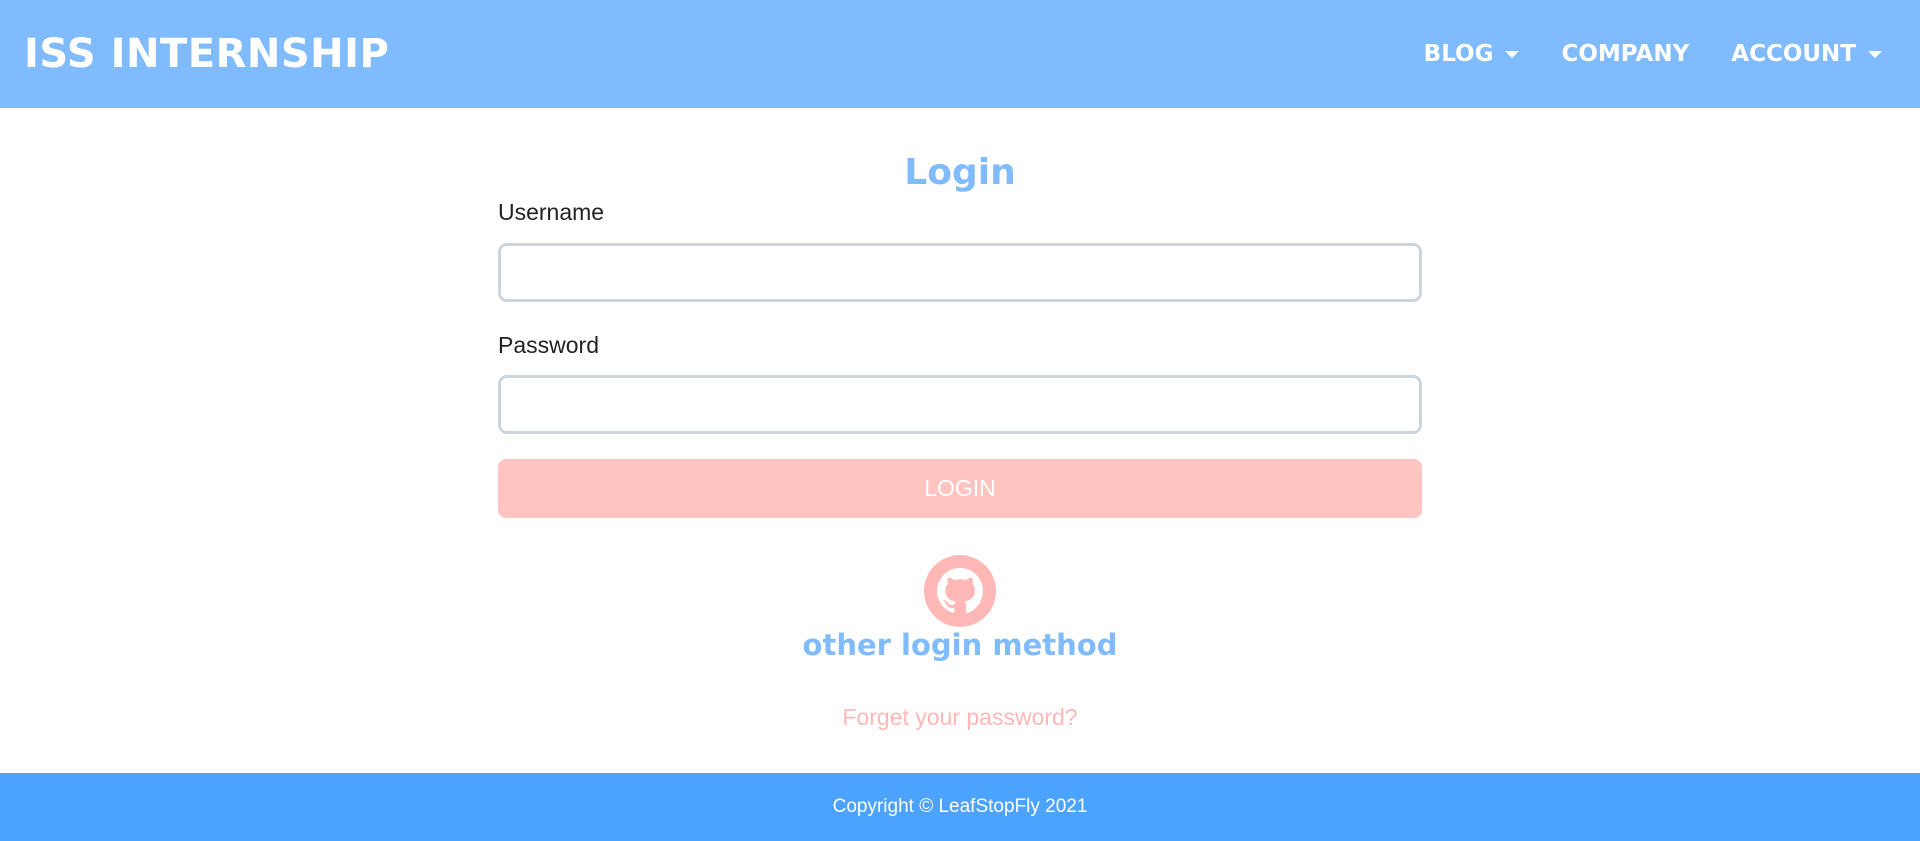 The height and width of the screenshot is (841, 1920). I want to click on username-input, so click(960, 272).